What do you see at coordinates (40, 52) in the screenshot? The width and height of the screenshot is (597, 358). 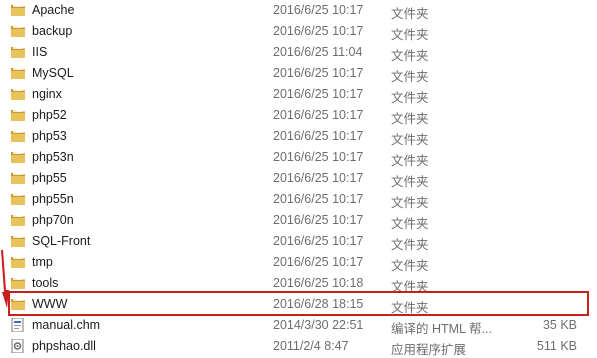 I see `file-name: IIS` at bounding box center [40, 52].